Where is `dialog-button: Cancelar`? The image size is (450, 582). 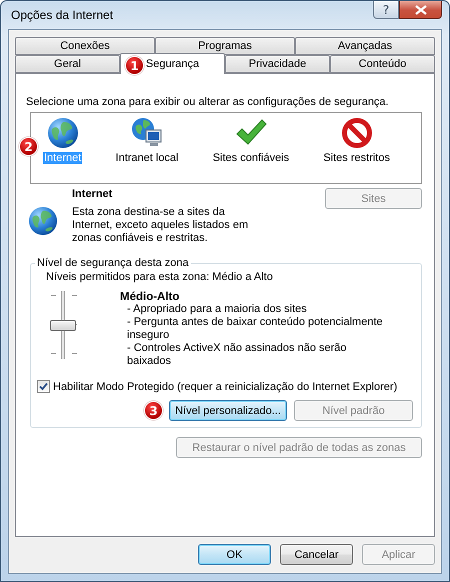
dialog-button: Cancelar is located at coordinates (316, 554).